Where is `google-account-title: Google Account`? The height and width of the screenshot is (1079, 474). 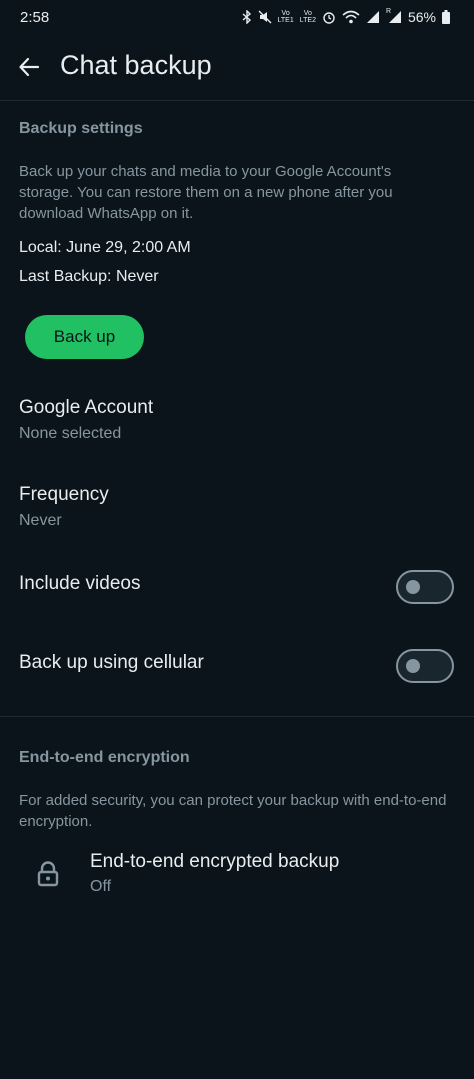
google-account-title: Google Account is located at coordinates (86, 407).